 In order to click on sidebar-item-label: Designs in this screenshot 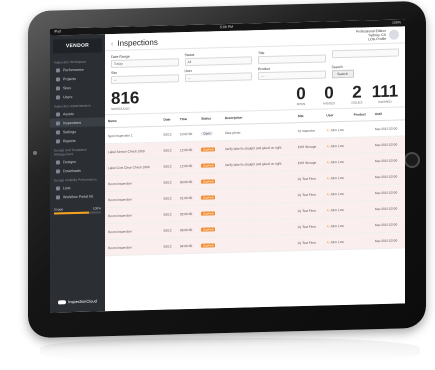, I will do `click(69, 161)`.